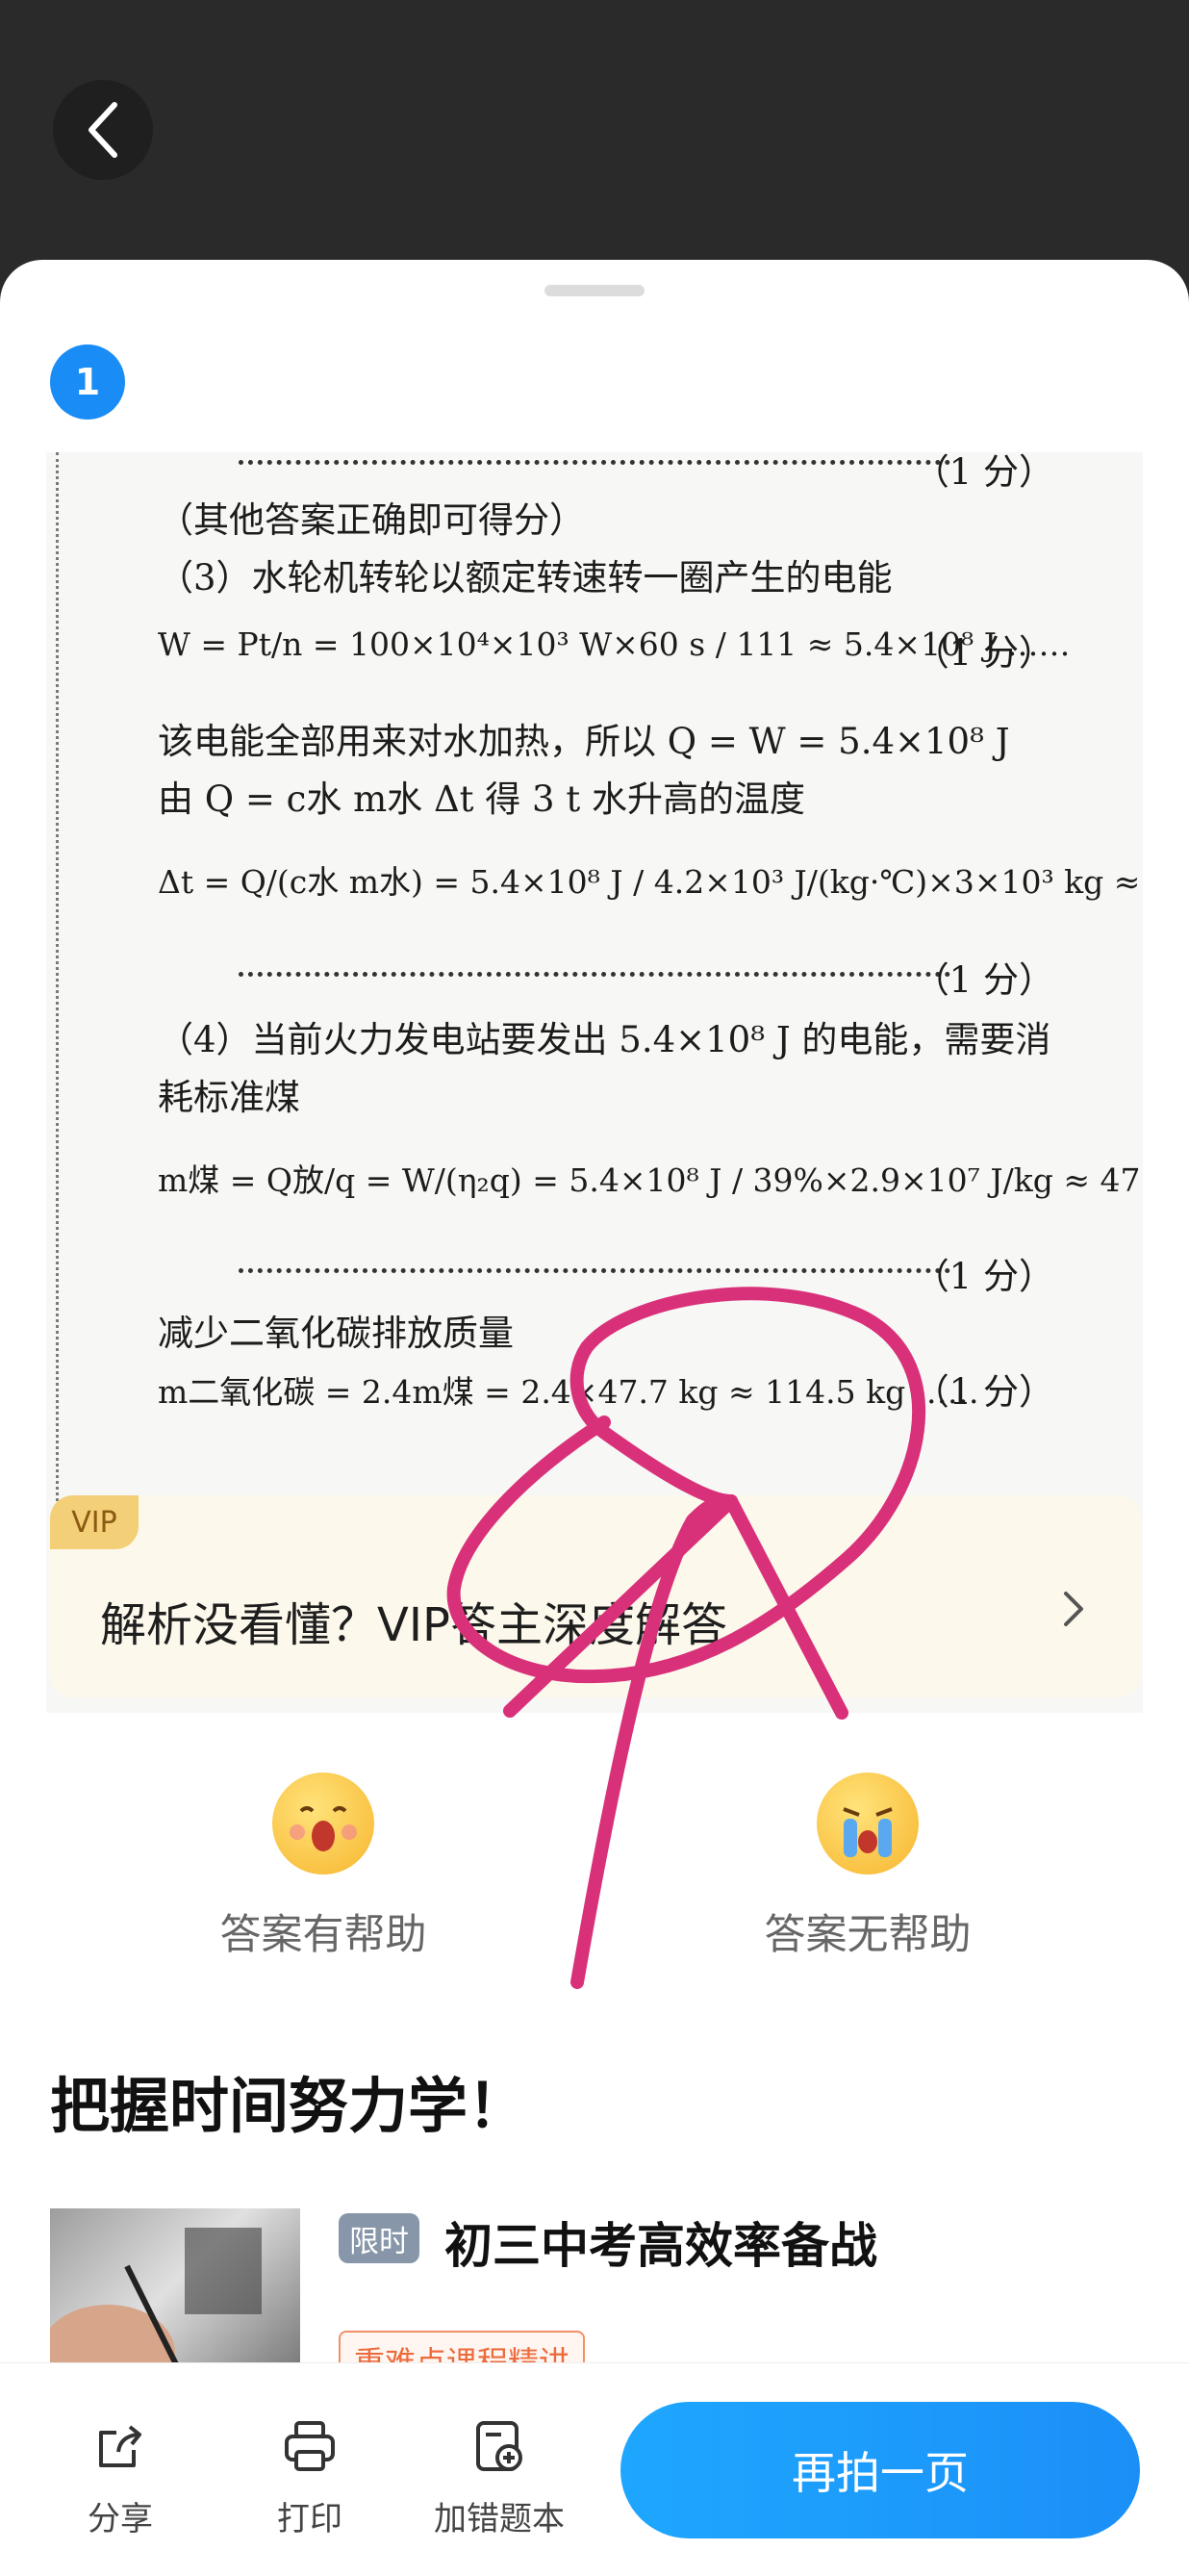  I want to click on answer-line: 由 Q = c水 m水 Δt 得 3 t 水升高的温度, so click(481, 799).